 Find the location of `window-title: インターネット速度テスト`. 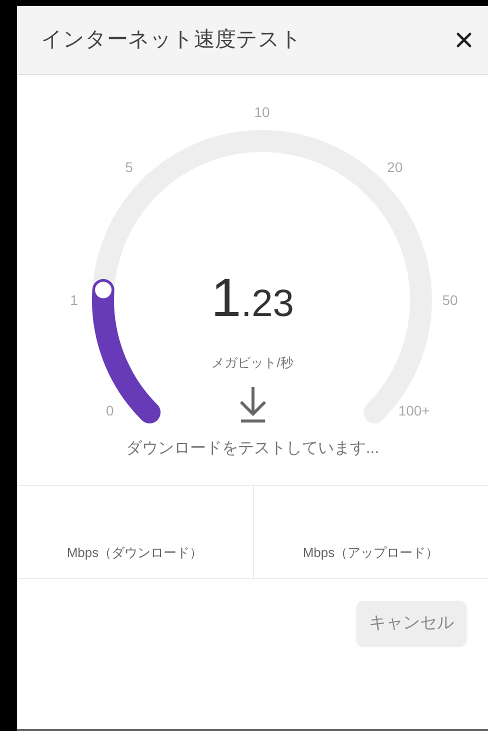

window-title: インターネット速度テスト is located at coordinates (171, 40).